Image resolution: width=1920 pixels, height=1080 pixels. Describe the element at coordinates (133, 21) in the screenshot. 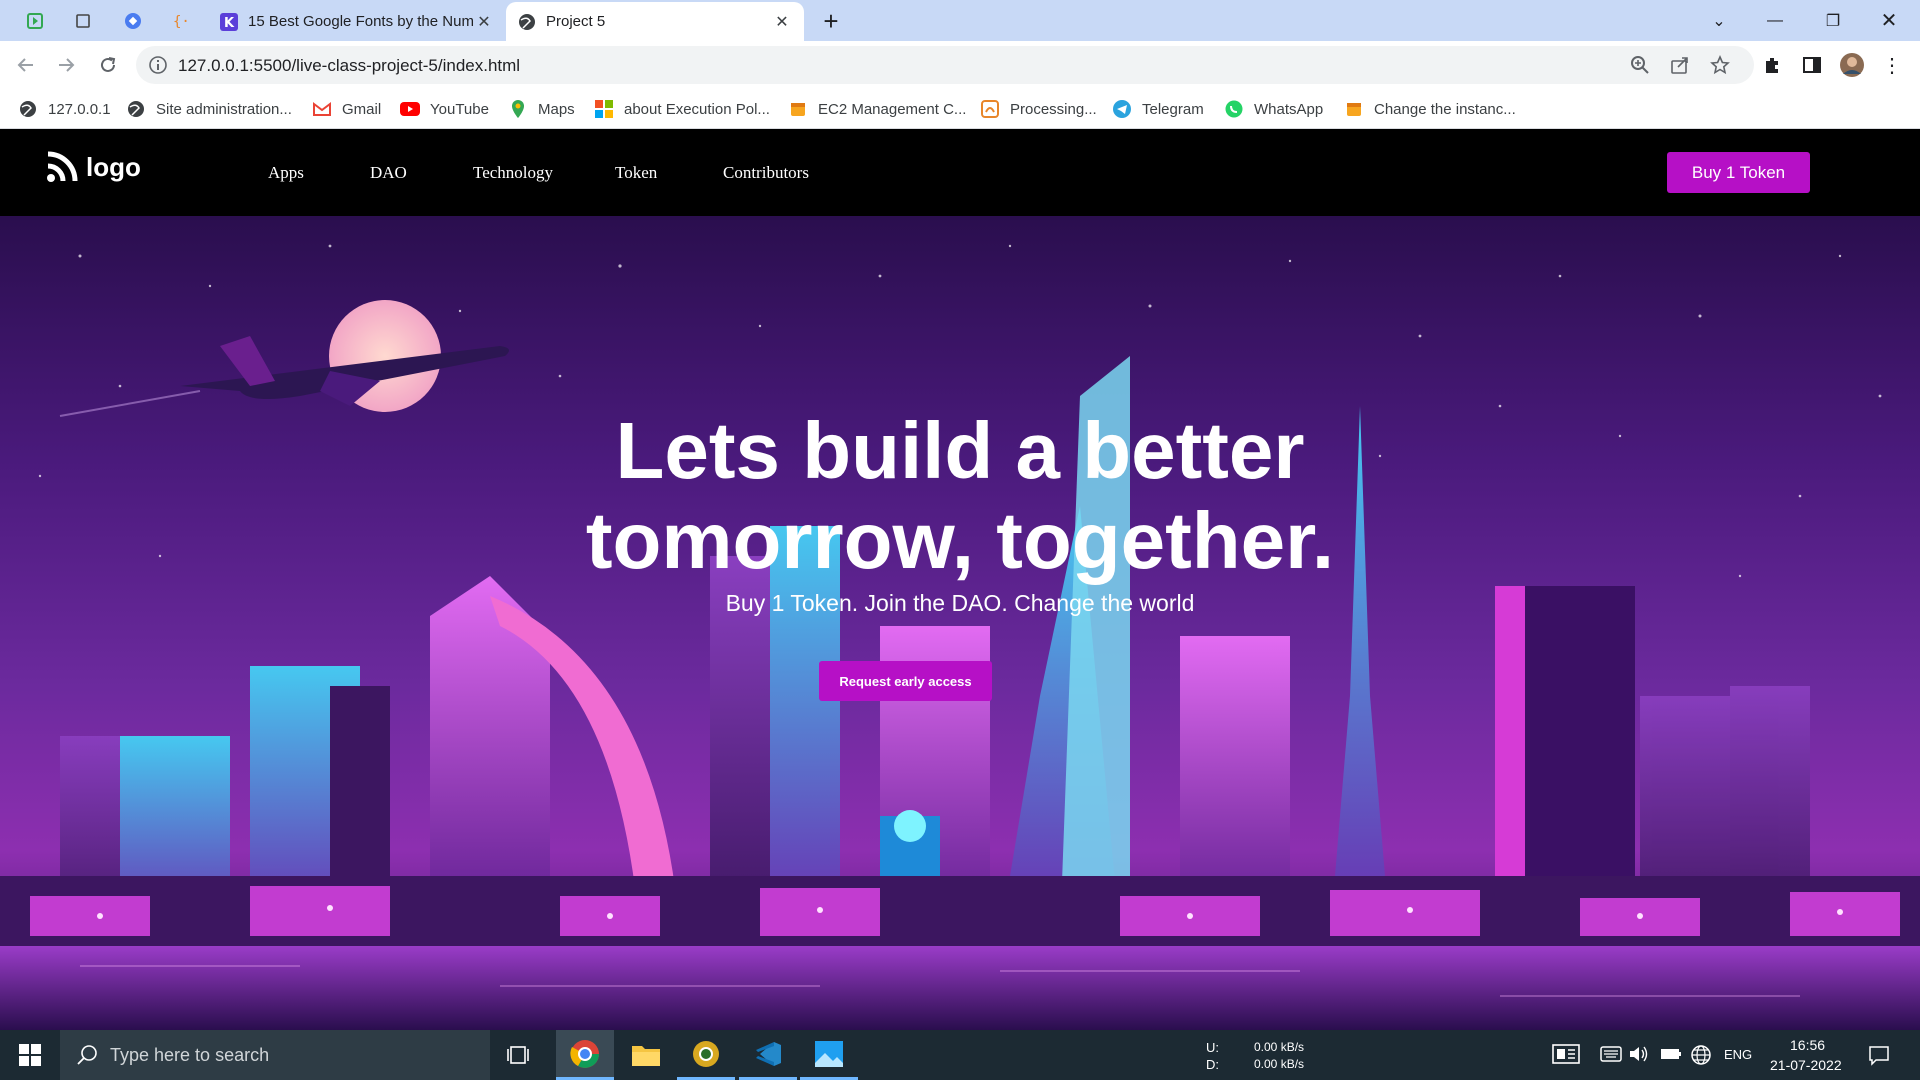

I see `pinned-tab-blue-icon` at that location.